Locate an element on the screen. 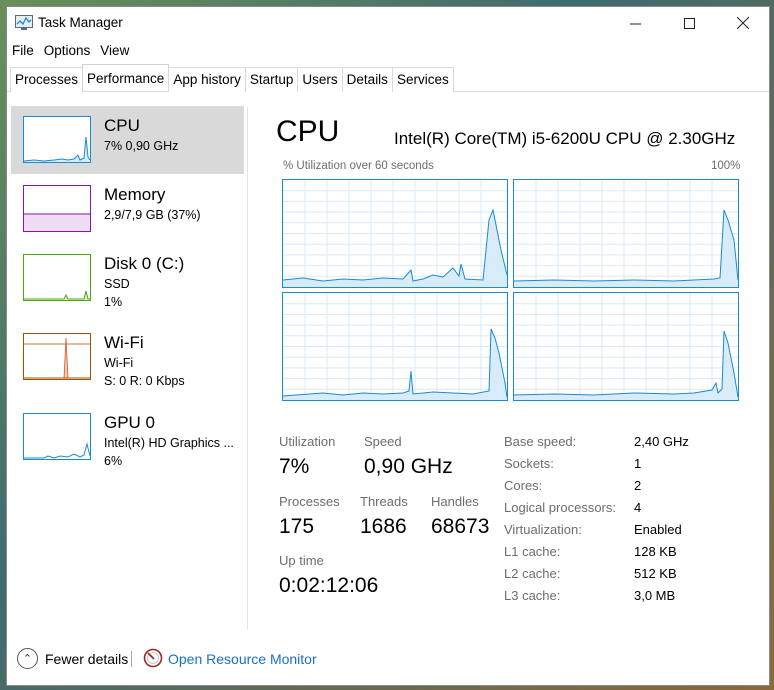  sidebar-wifi-name: Wi-Fi is located at coordinates (124, 342).